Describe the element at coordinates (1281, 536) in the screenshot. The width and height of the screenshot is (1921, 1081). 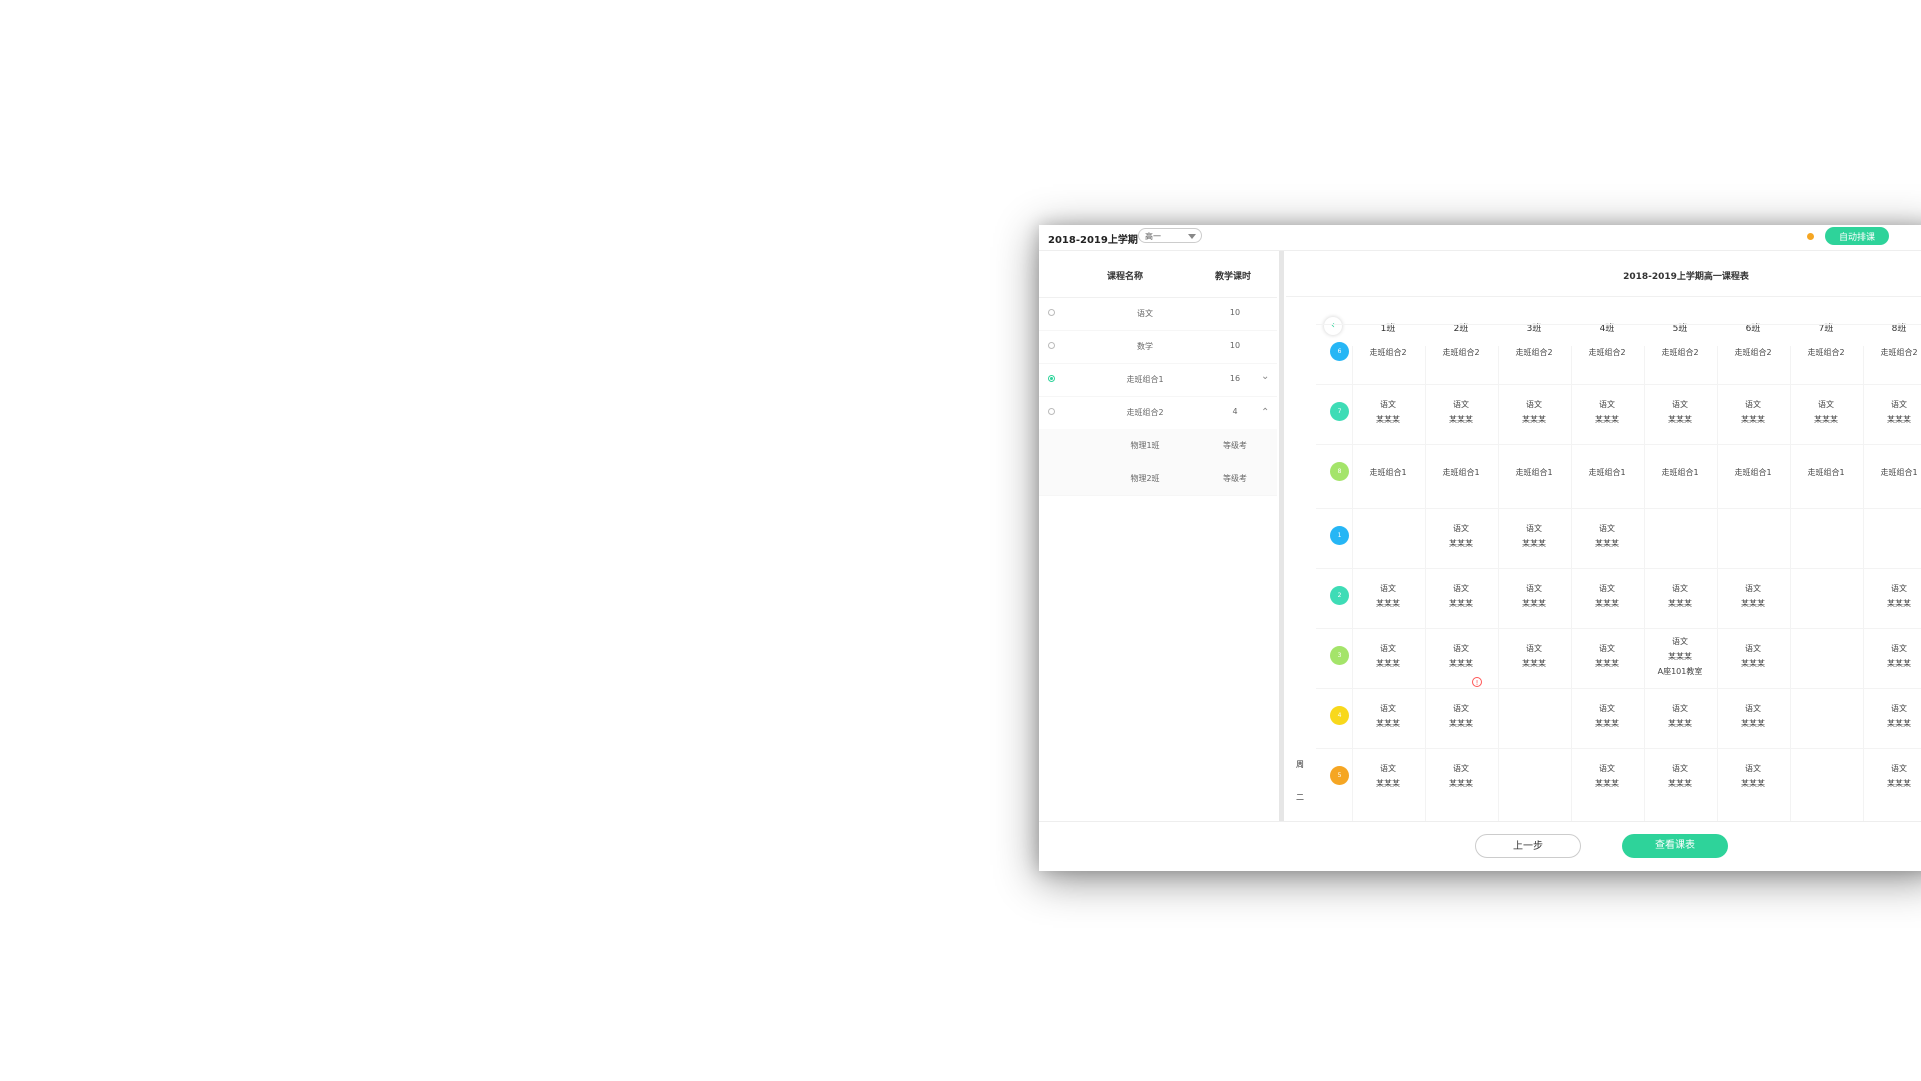
I see `panel-divider` at that location.